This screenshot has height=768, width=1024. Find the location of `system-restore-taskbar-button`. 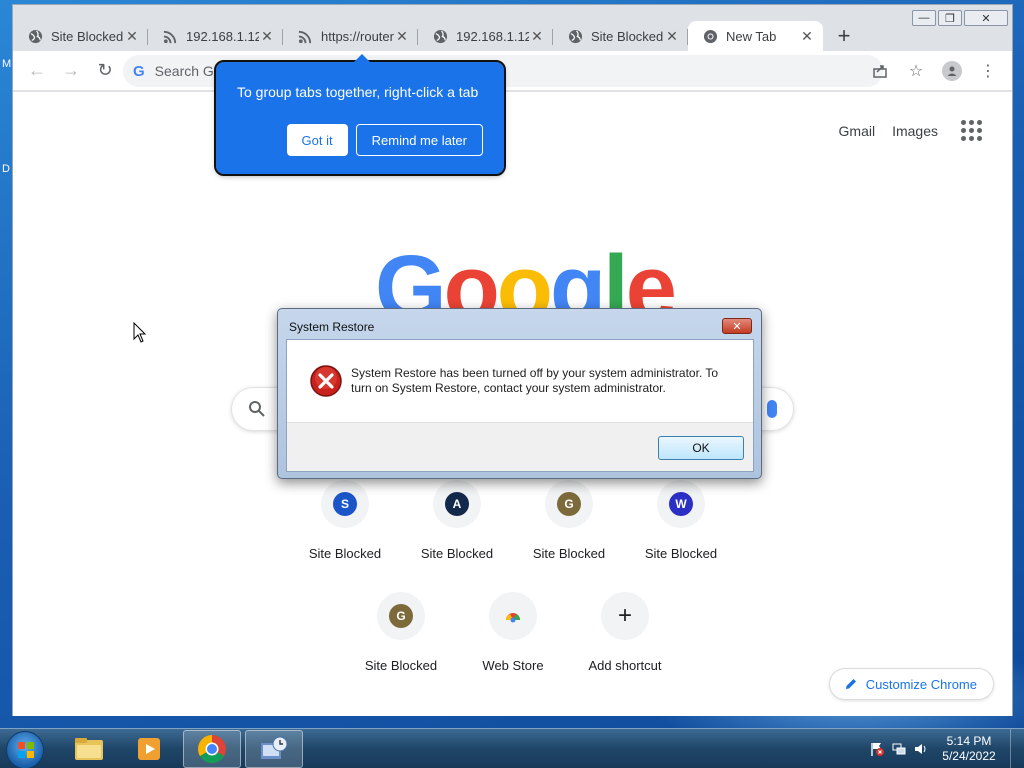

system-restore-taskbar-button is located at coordinates (274, 749).